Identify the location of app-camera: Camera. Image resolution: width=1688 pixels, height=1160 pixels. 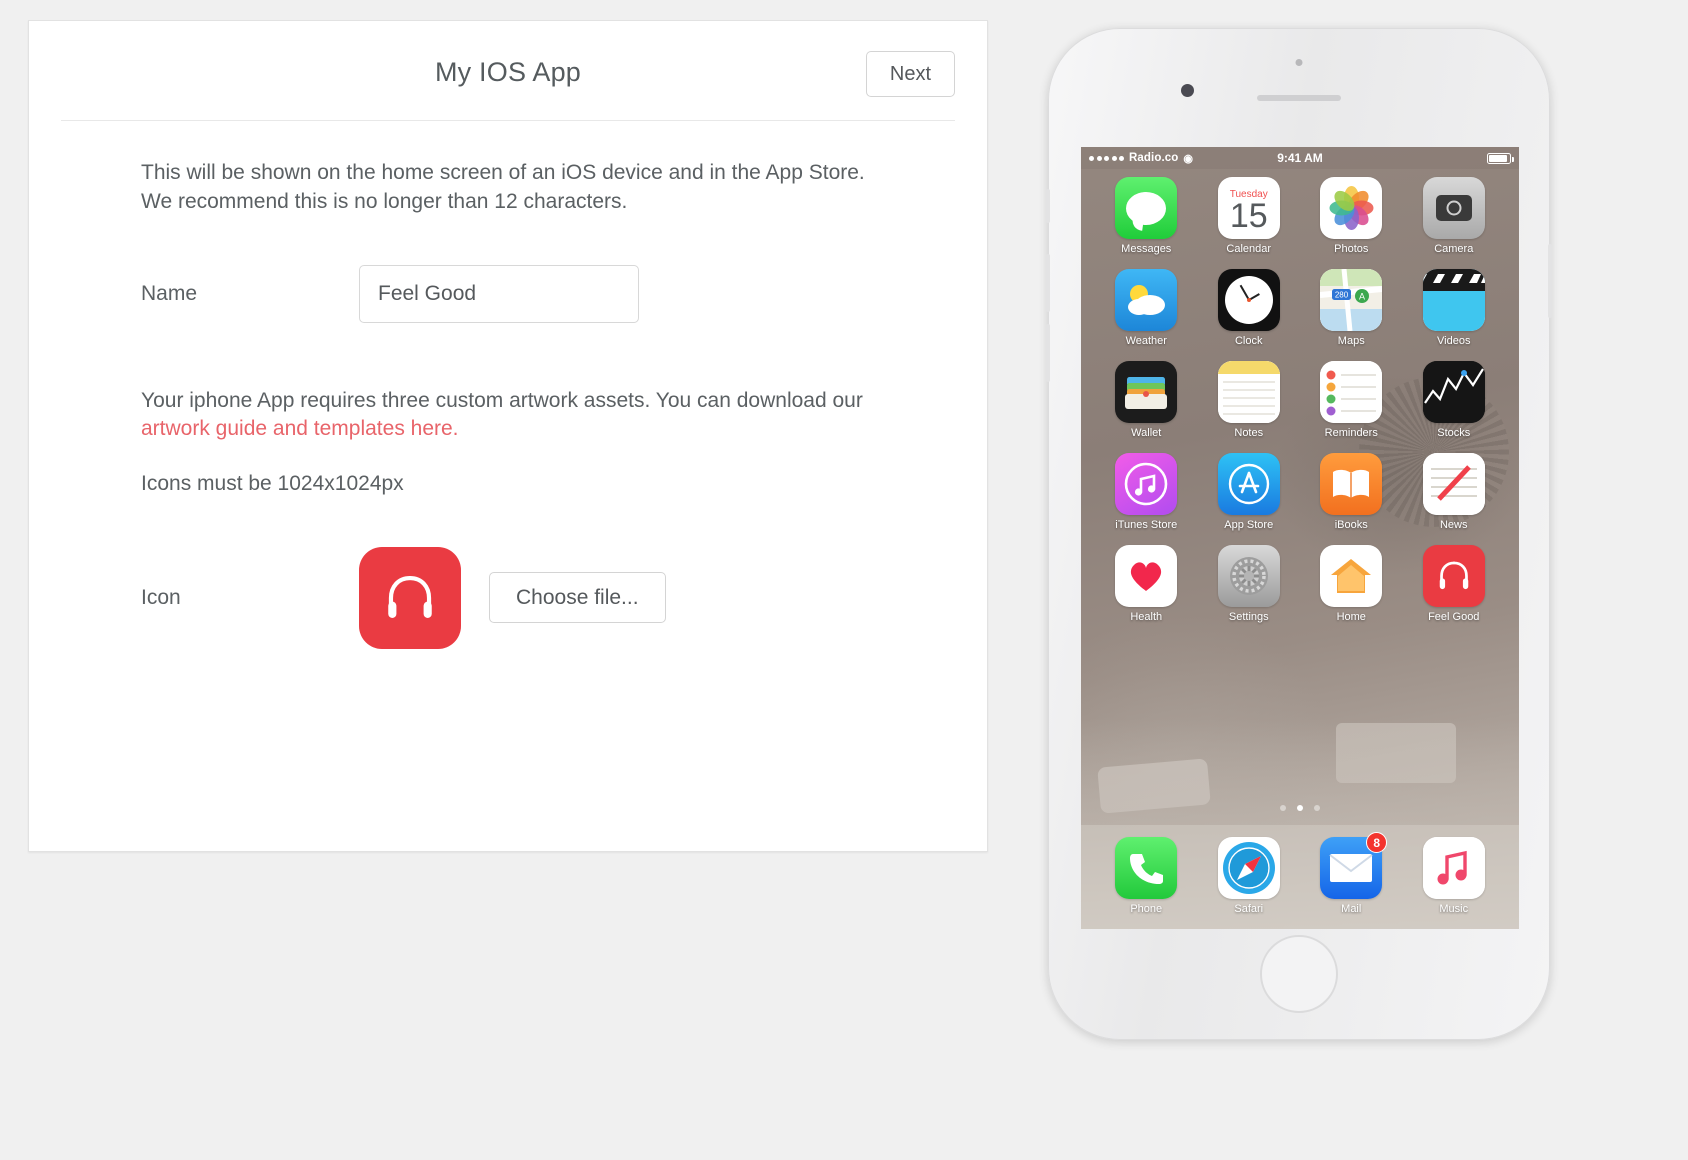
(1454, 216).